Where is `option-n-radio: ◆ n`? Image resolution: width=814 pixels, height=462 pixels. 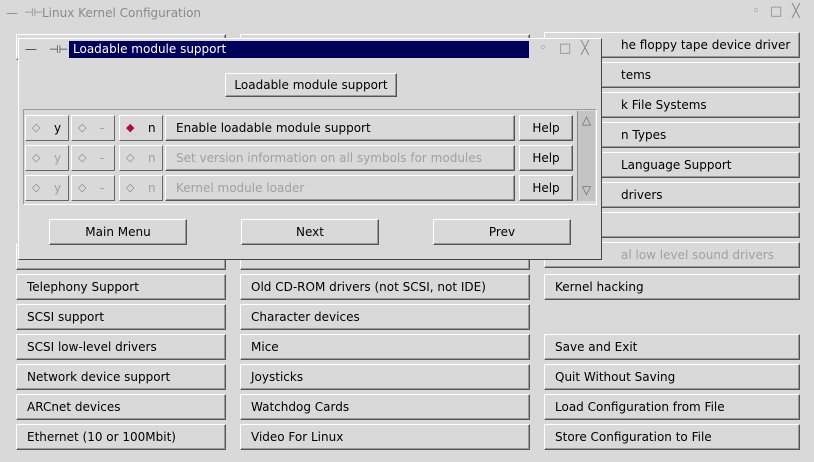
option-n-radio: ◆ n is located at coordinates (141, 128).